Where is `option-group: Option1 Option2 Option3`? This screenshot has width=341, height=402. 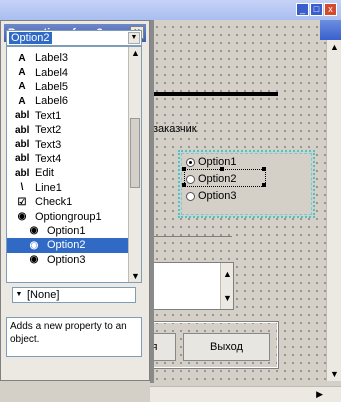 option-group: Option1 Option2 Option3 is located at coordinates (246, 184).